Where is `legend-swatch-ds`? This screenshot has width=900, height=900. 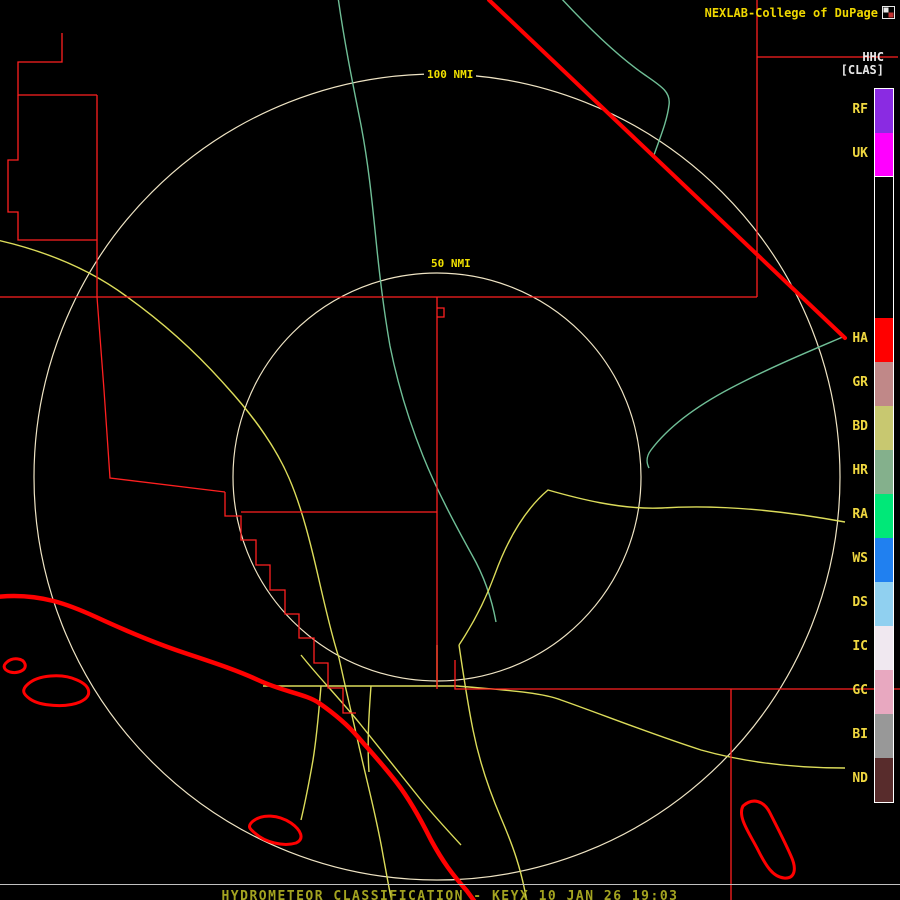
legend-swatch-ds is located at coordinates (884, 604).